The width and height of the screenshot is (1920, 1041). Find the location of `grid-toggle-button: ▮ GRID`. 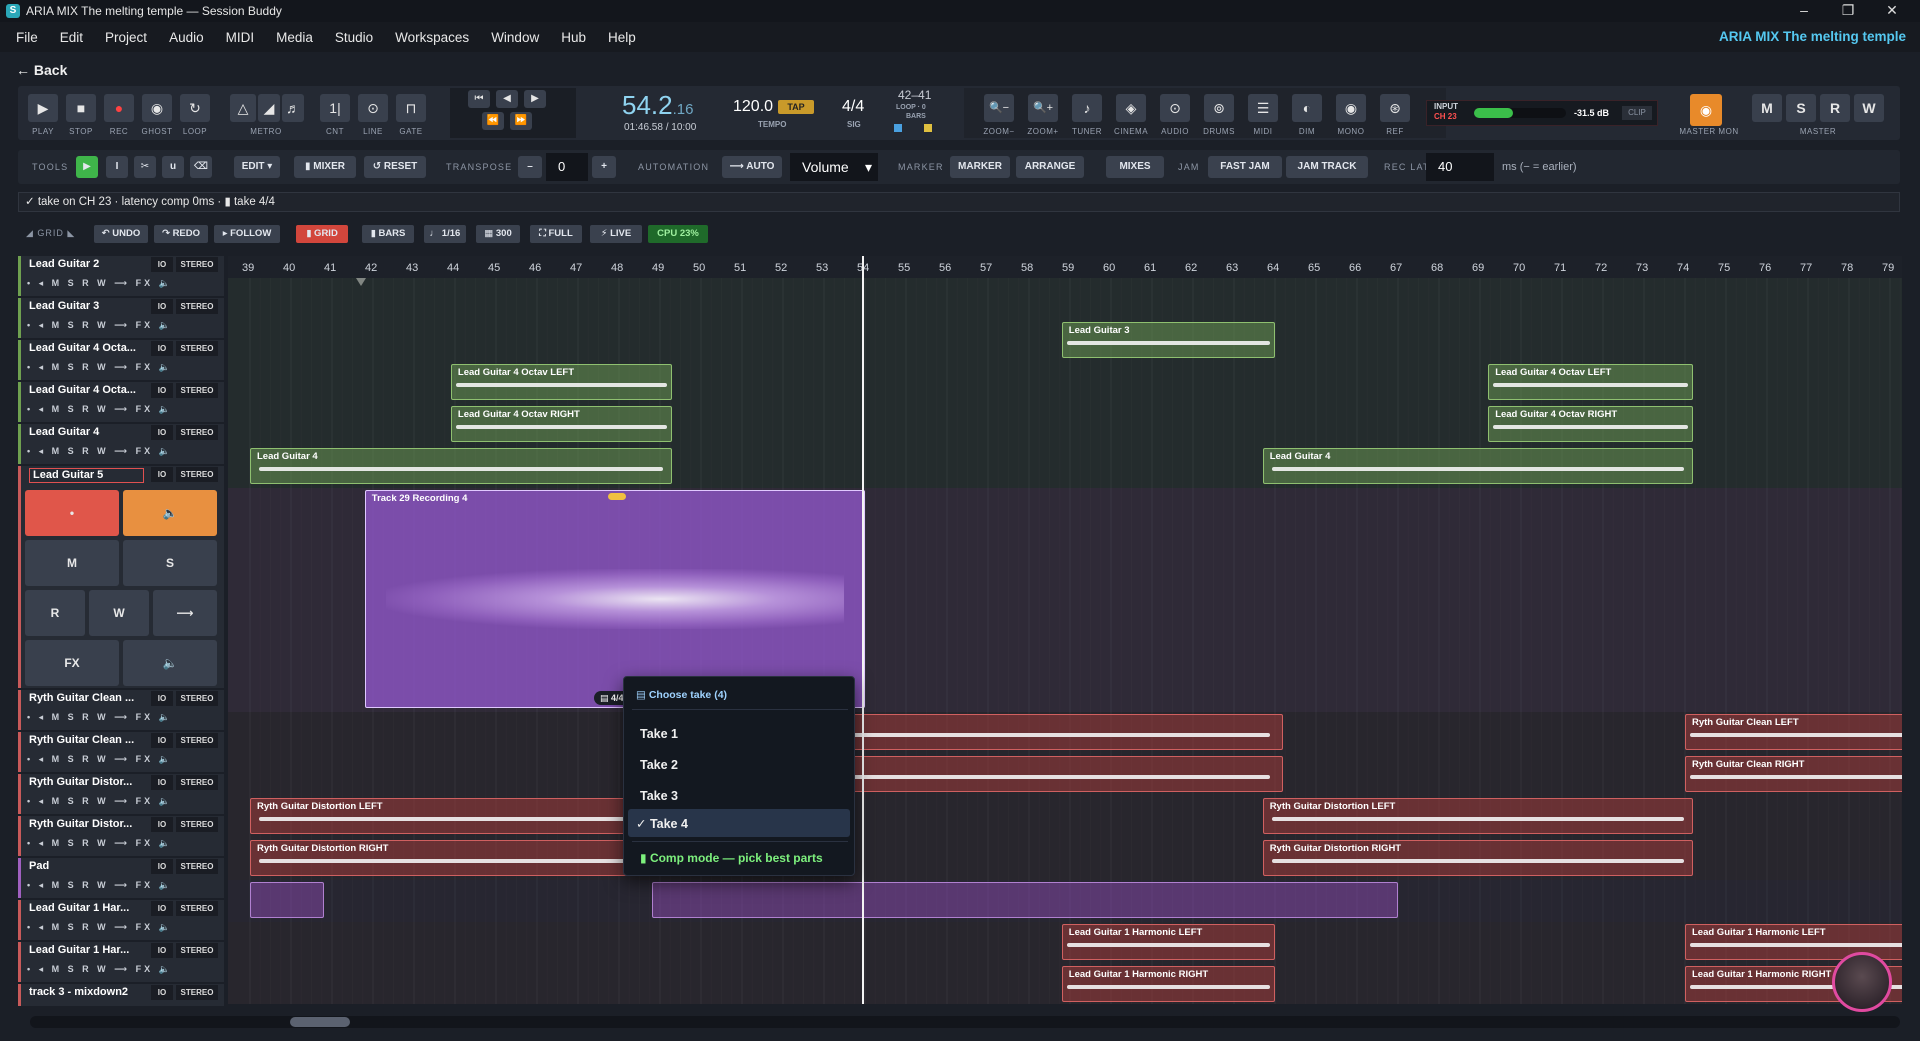

grid-toggle-button: ▮ GRID is located at coordinates (322, 234).